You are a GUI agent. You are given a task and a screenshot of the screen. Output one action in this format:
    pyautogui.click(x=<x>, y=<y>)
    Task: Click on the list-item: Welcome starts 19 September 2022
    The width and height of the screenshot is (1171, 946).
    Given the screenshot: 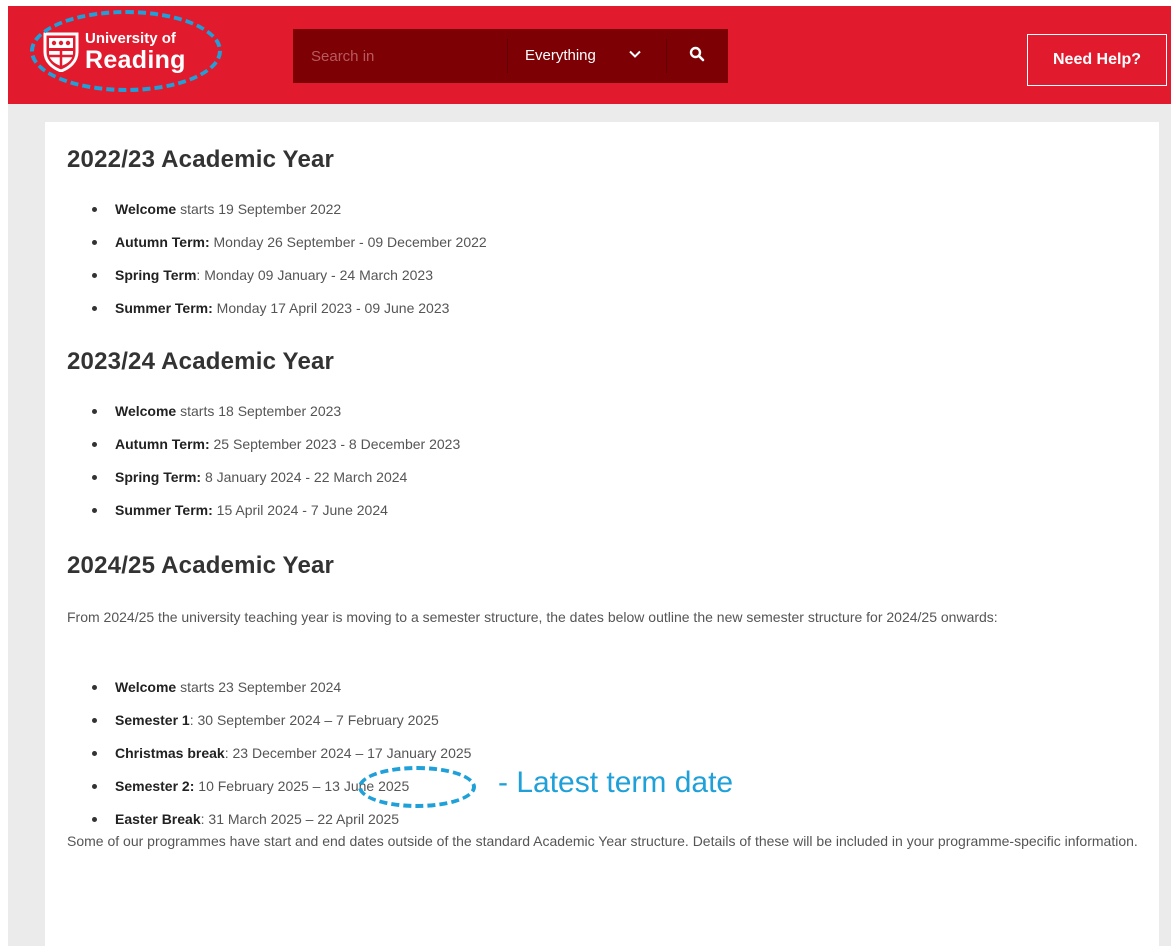 What is the action you would take?
    pyautogui.click(x=277, y=216)
    